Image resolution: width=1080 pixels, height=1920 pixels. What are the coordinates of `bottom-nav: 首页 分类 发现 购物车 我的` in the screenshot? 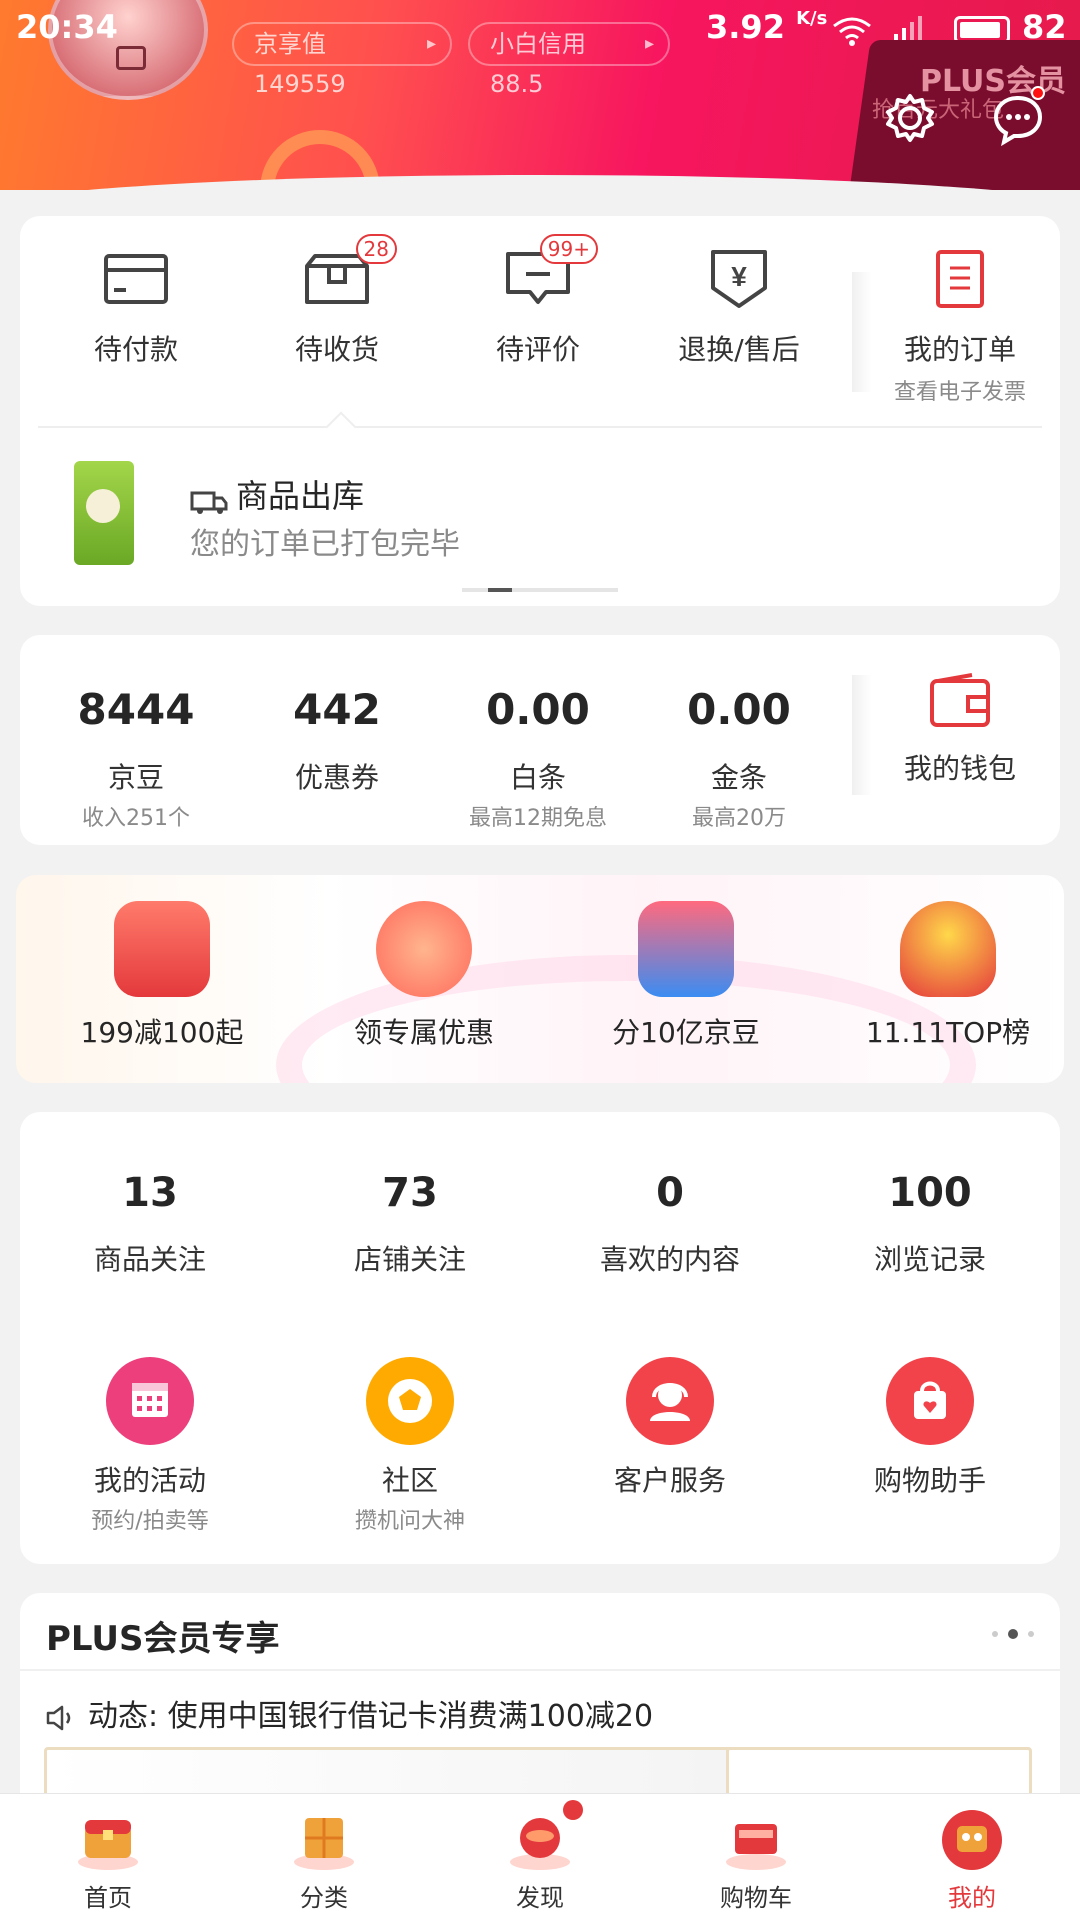 It's located at (540, 1856).